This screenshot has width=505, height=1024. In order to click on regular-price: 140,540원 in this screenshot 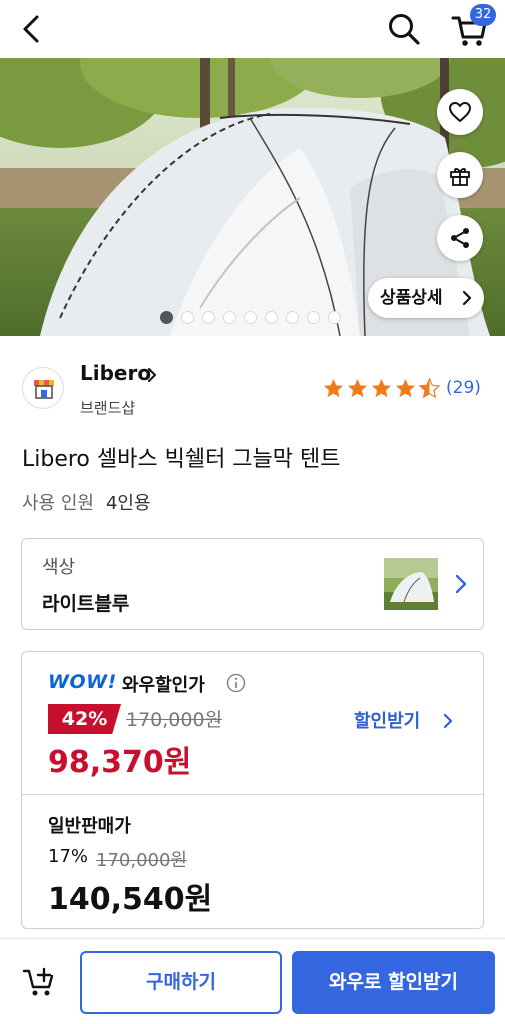, I will do `click(130, 899)`.